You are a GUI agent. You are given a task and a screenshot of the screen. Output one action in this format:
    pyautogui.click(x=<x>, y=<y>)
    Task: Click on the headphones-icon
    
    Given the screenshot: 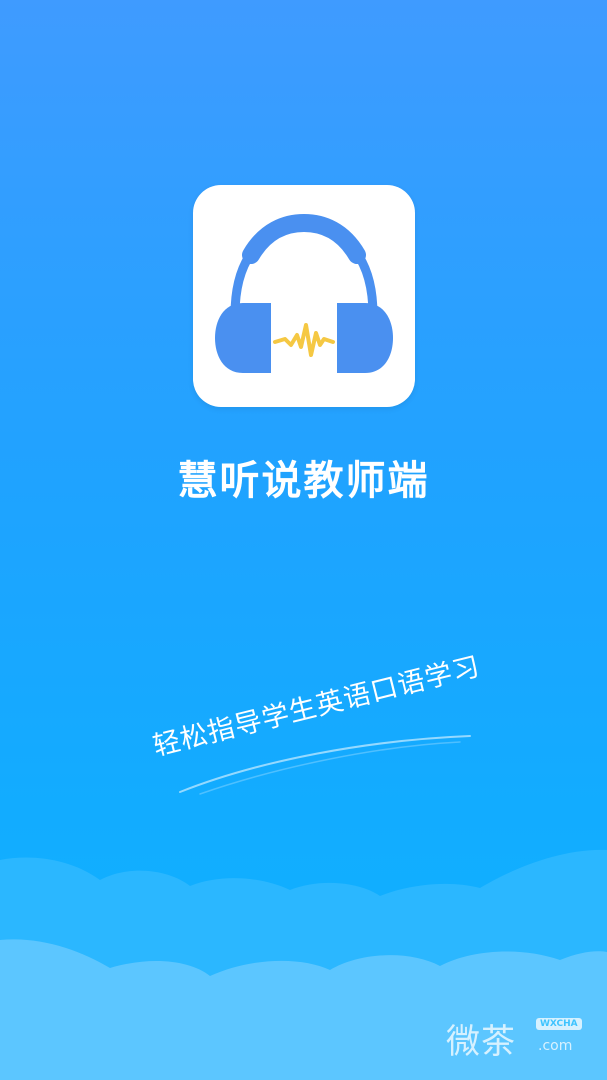 What is the action you would take?
    pyautogui.click(x=304, y=293)
    